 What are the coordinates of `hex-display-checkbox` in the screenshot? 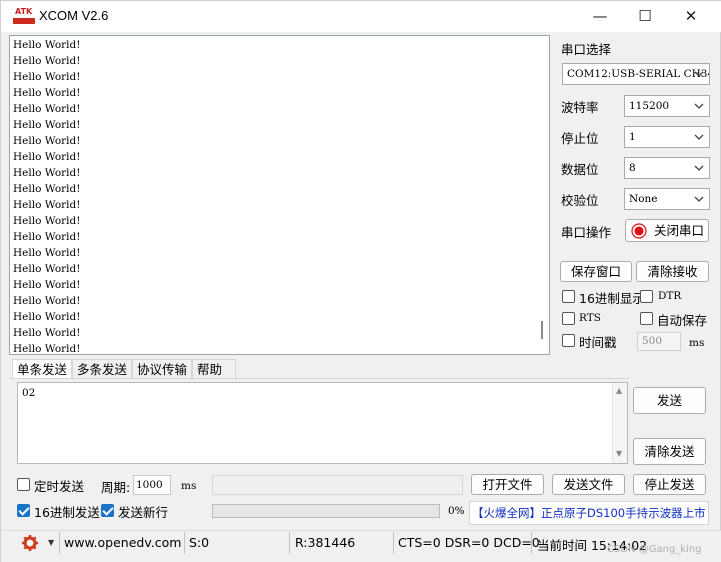 It's located at (568, 296).